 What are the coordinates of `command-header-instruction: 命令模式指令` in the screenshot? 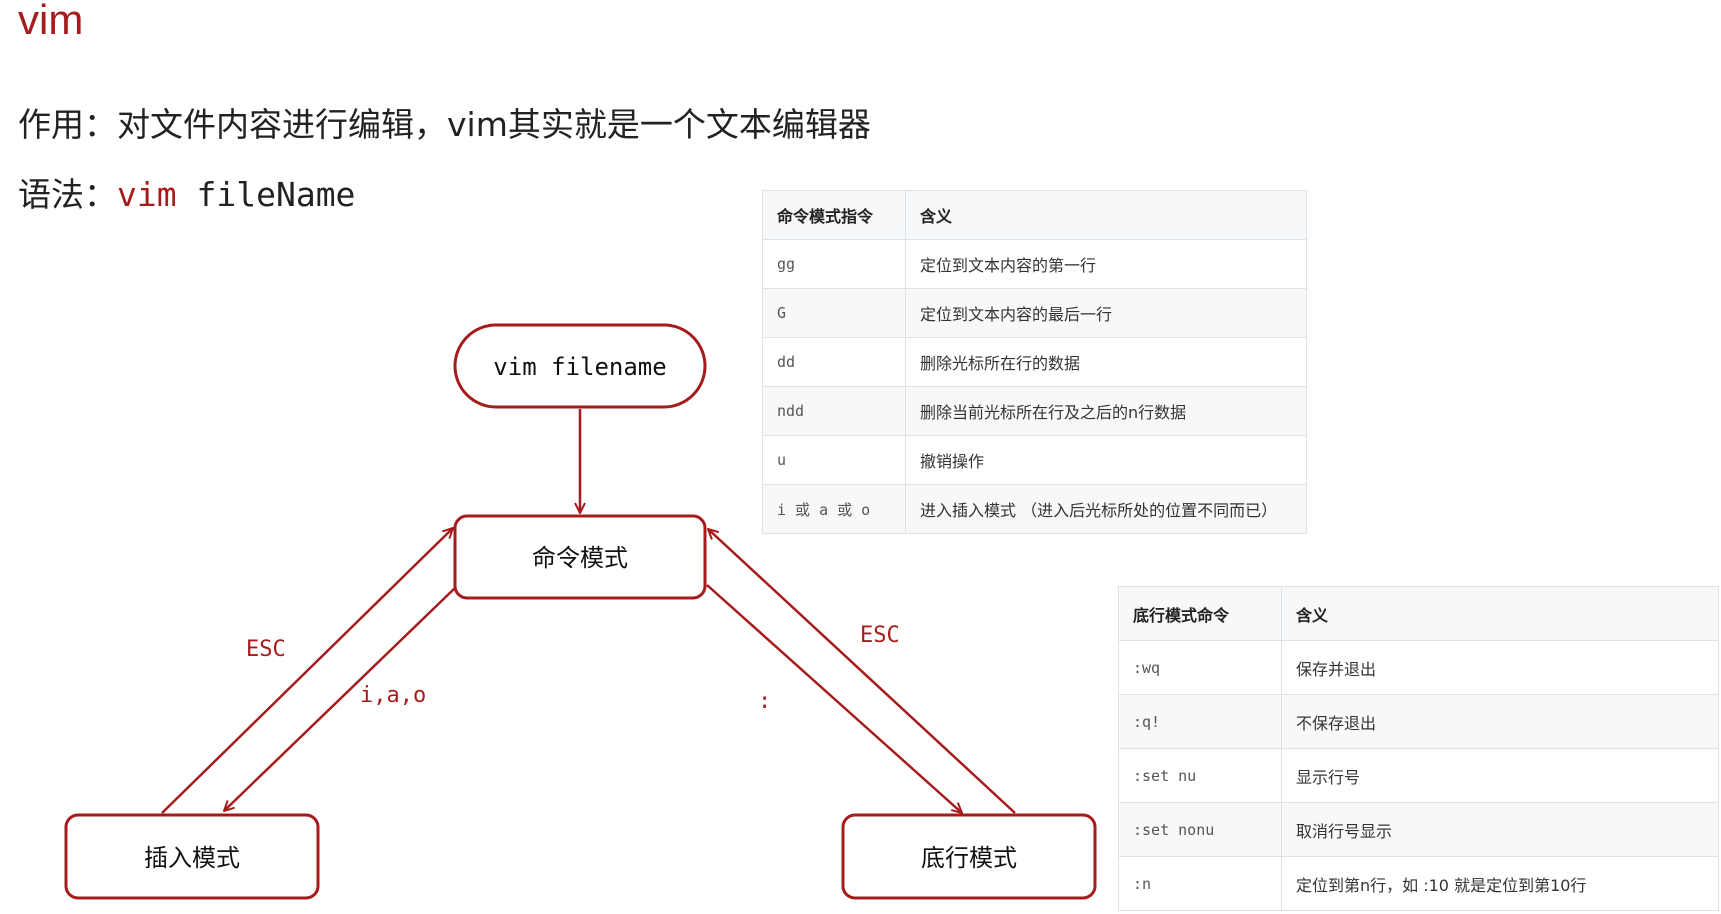 It's located at (834, 215).